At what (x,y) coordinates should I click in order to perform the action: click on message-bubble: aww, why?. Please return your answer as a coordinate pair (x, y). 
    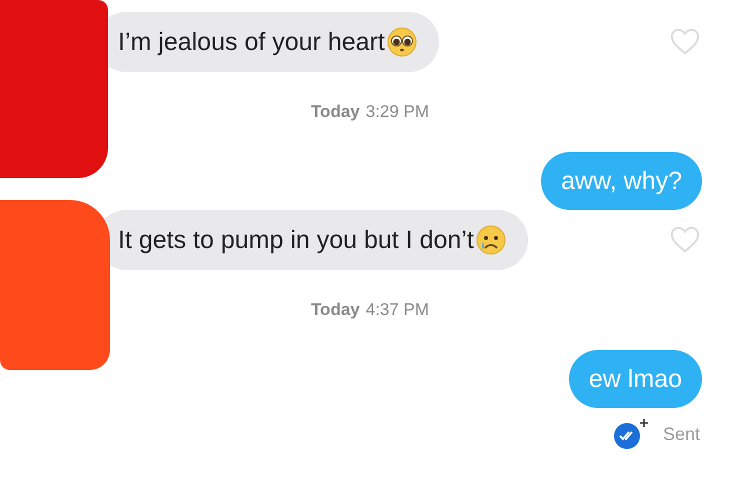
    Looking at the image, I should click on (621, 181).